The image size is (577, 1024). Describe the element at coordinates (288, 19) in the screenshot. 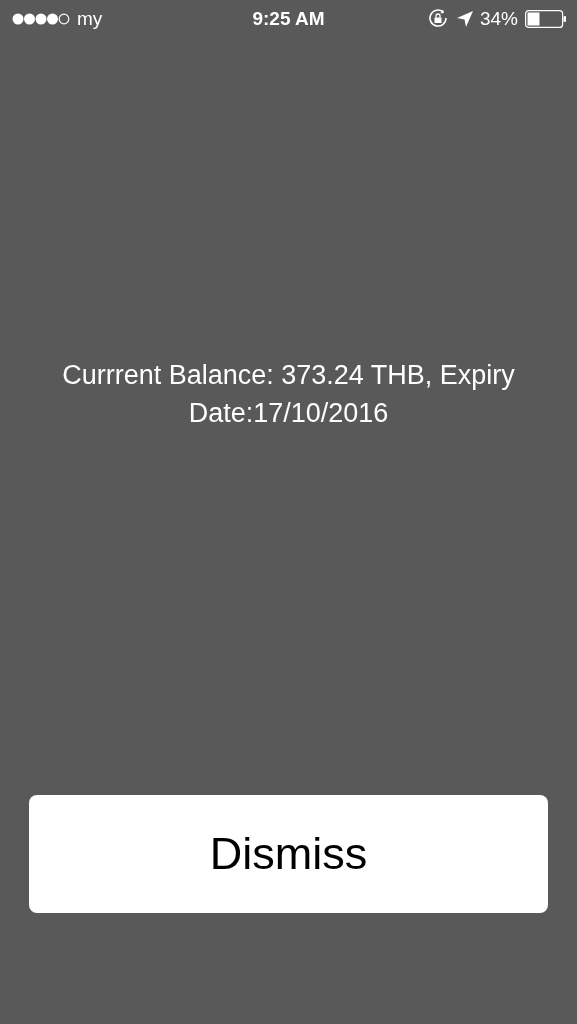

I see `status-time: 9:25 AM` at that location.